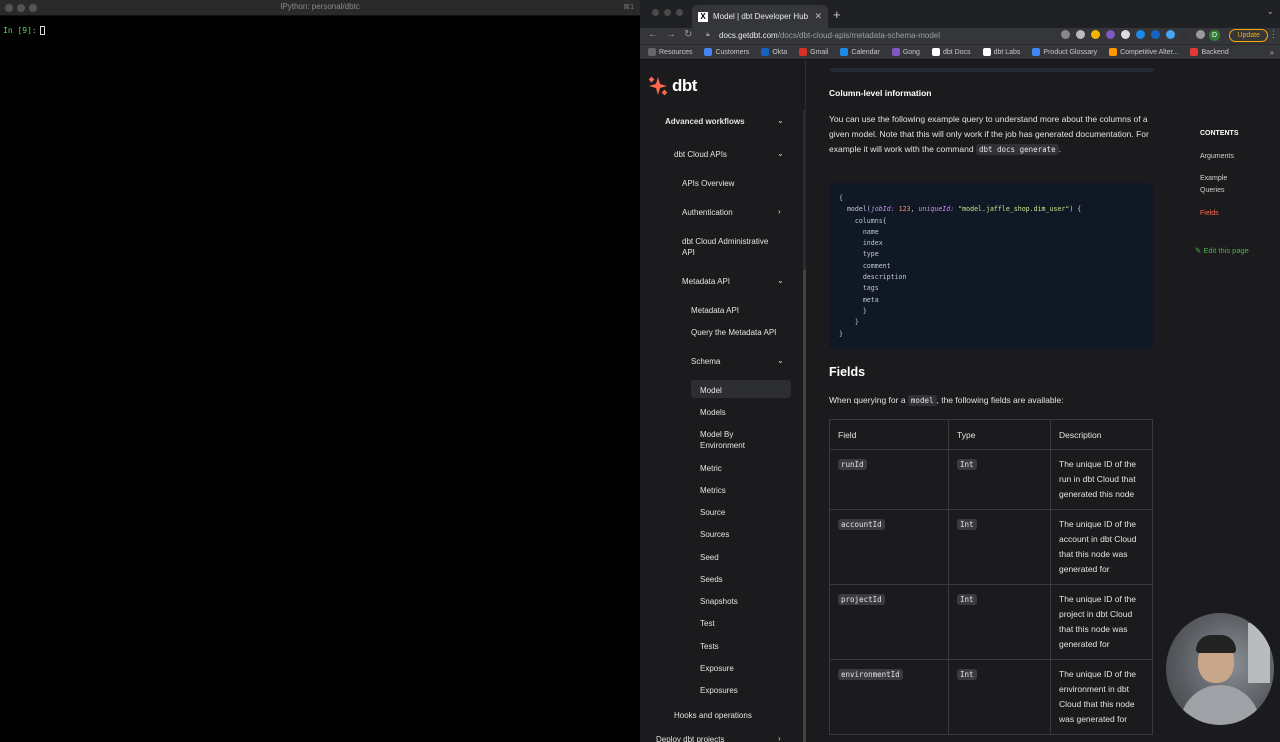  Describe the element at coordinates (760, 16) in the screenshot. I see `browser-tab-active: X Model | dbt Developer Hub ✕` at that location.